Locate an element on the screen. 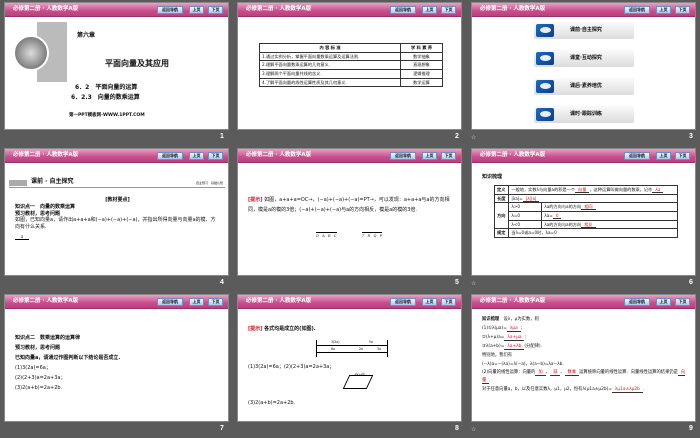 The height and width of the screenshot is (438, 700). nav-item-in-class: 课堂·互动探究 is located at coordinates (584, 58).